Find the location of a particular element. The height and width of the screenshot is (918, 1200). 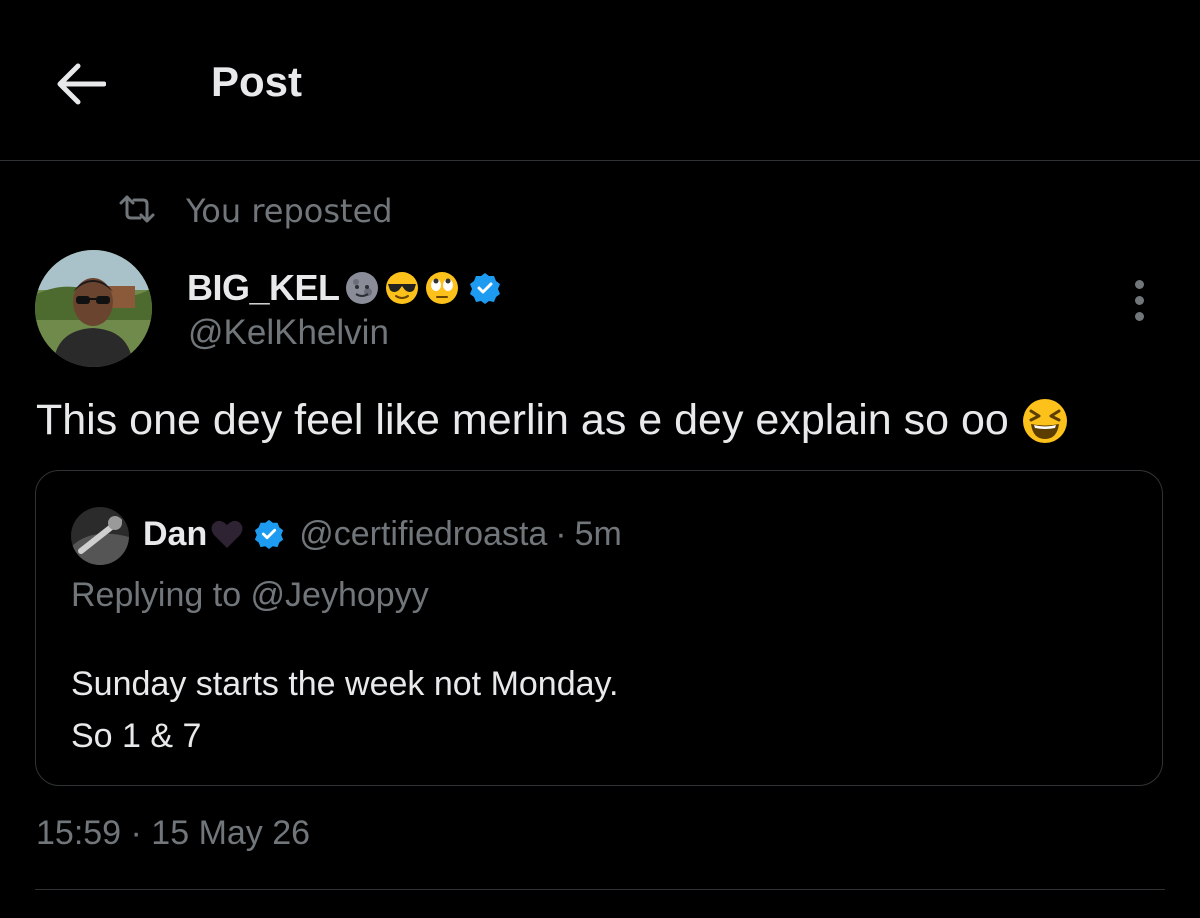

quote-header: Dan @certifiedroasta · 5m is located at coordinates (382, 534).